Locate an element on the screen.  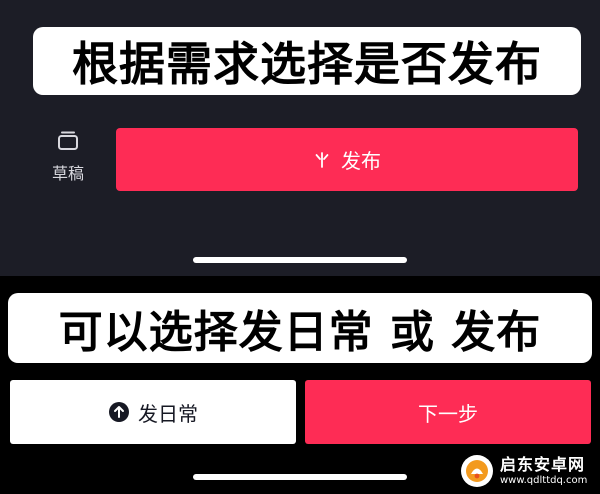
post-daily-label: 发日常 is located at coordinates (168, 413).